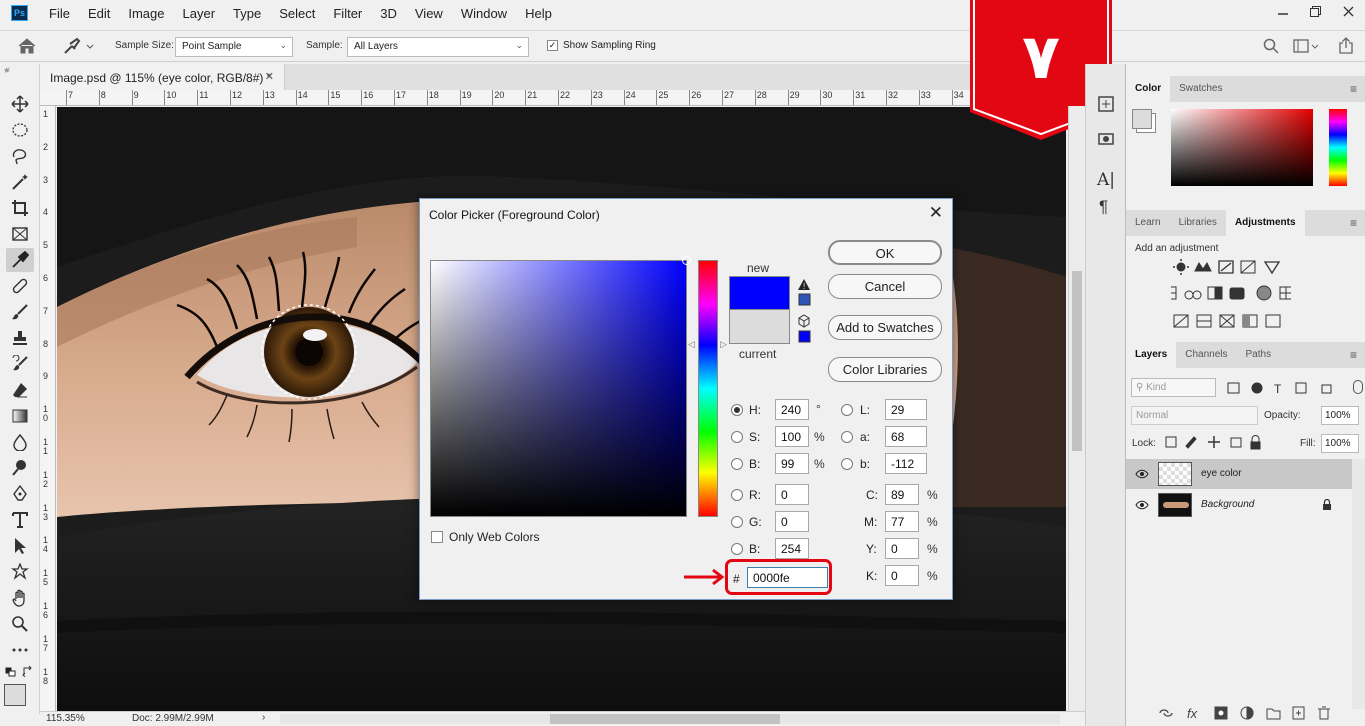 The height and width of the screenshot is (726, 1365). Describe the element at coordinates (347, 13) in the screenshot. I see `menu-filter: Filter` at that location.